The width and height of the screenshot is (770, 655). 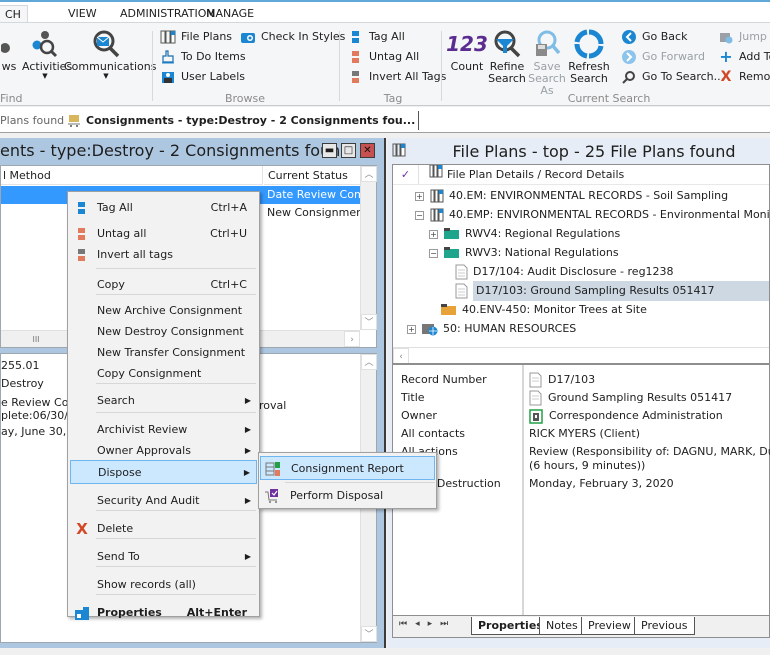 I want to click on detail-value: 255.01, so click(x=20, y=365).